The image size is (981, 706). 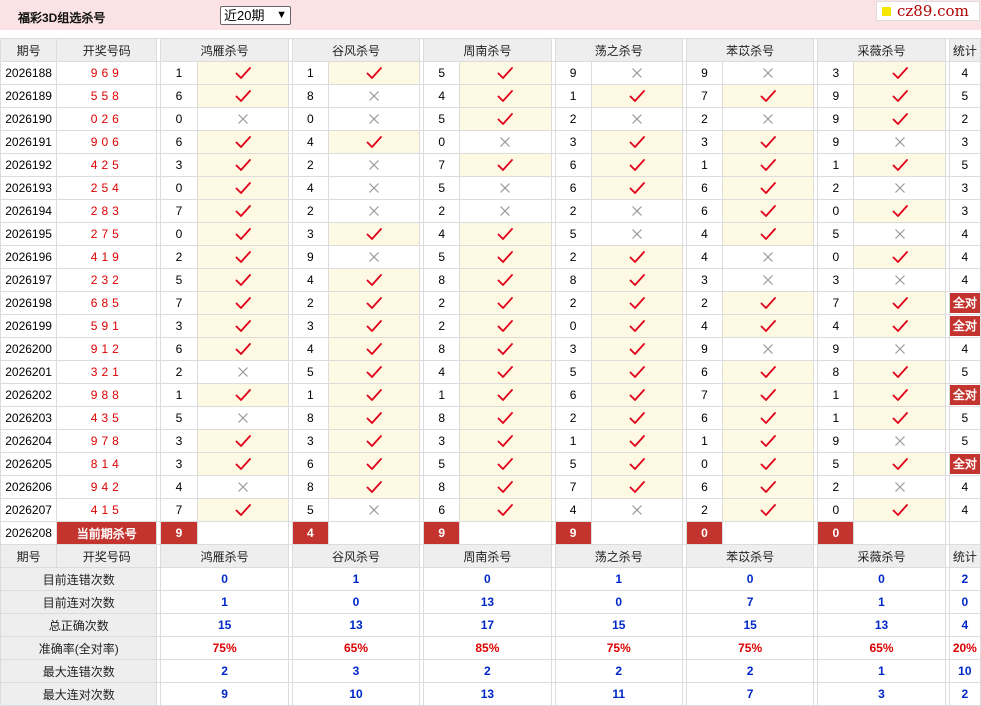 I want to click on period-cell: 2026188, so click(x=29, y=73).